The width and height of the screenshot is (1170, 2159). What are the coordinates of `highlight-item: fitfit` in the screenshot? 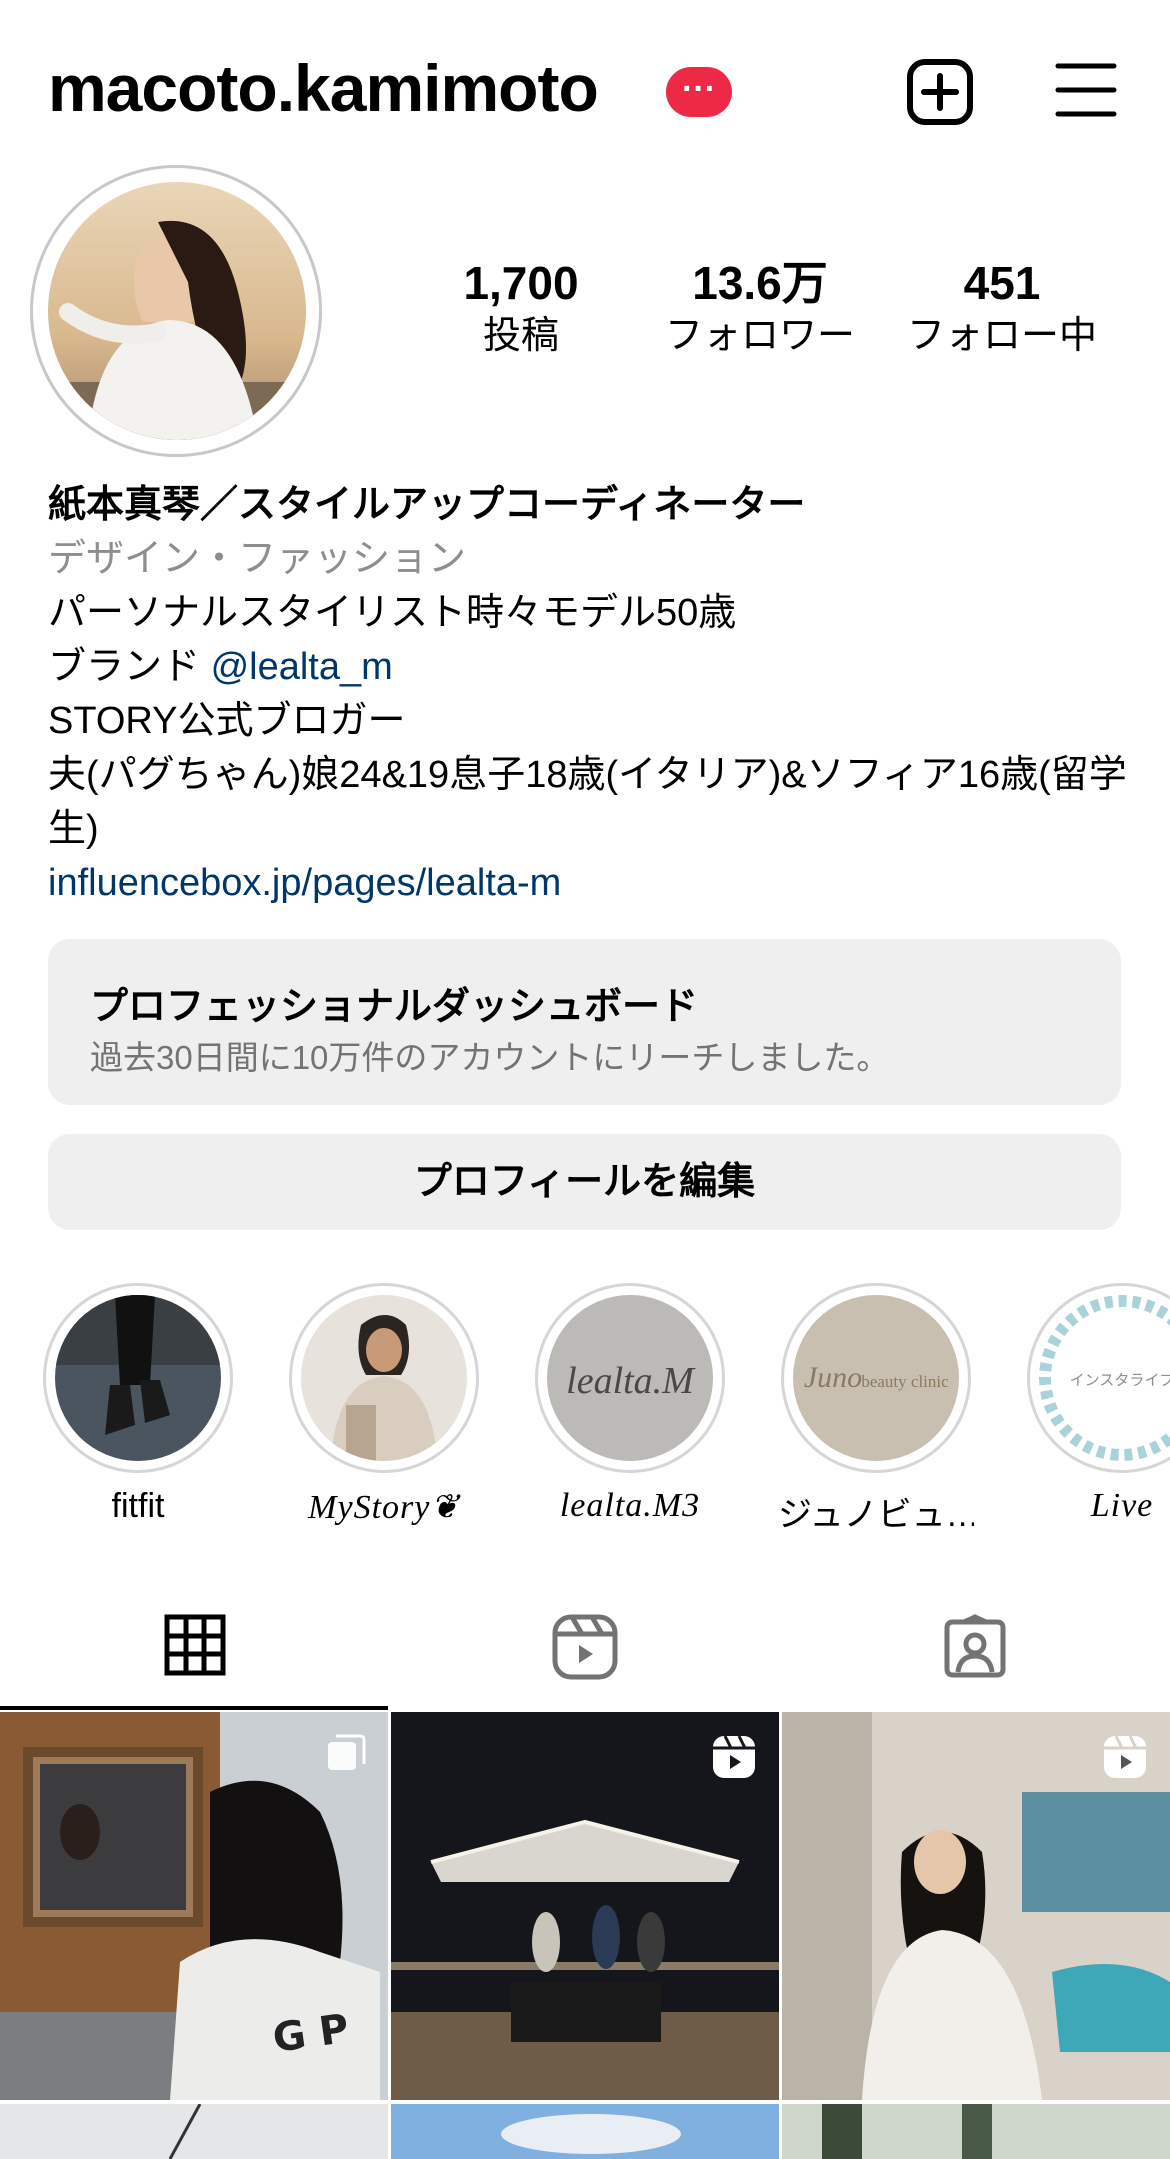 It's located at (138, 1404).